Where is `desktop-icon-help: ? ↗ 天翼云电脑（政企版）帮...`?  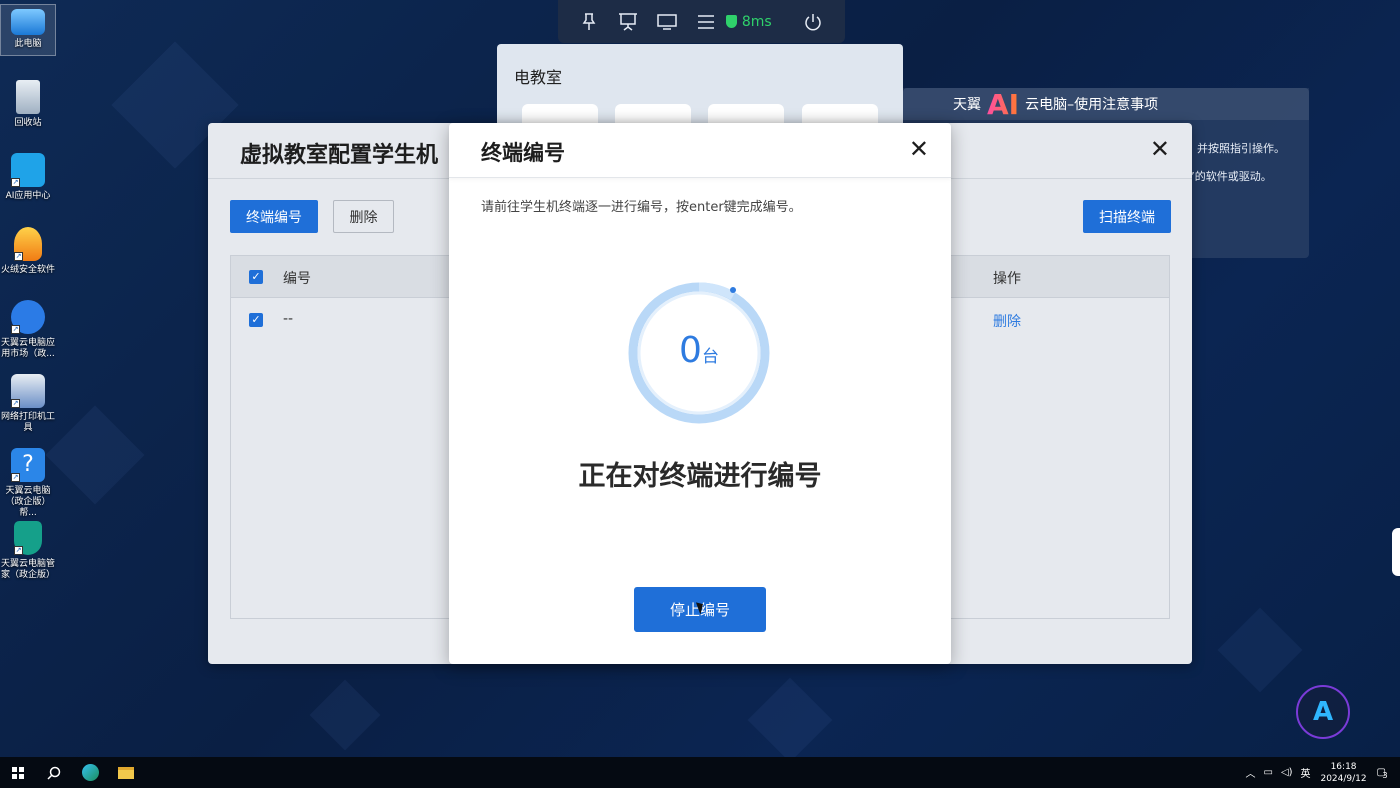
desktop-icon-help: ? ↗ 天翼云电脑（政企版）帮... is located at coordinates (28, 483).